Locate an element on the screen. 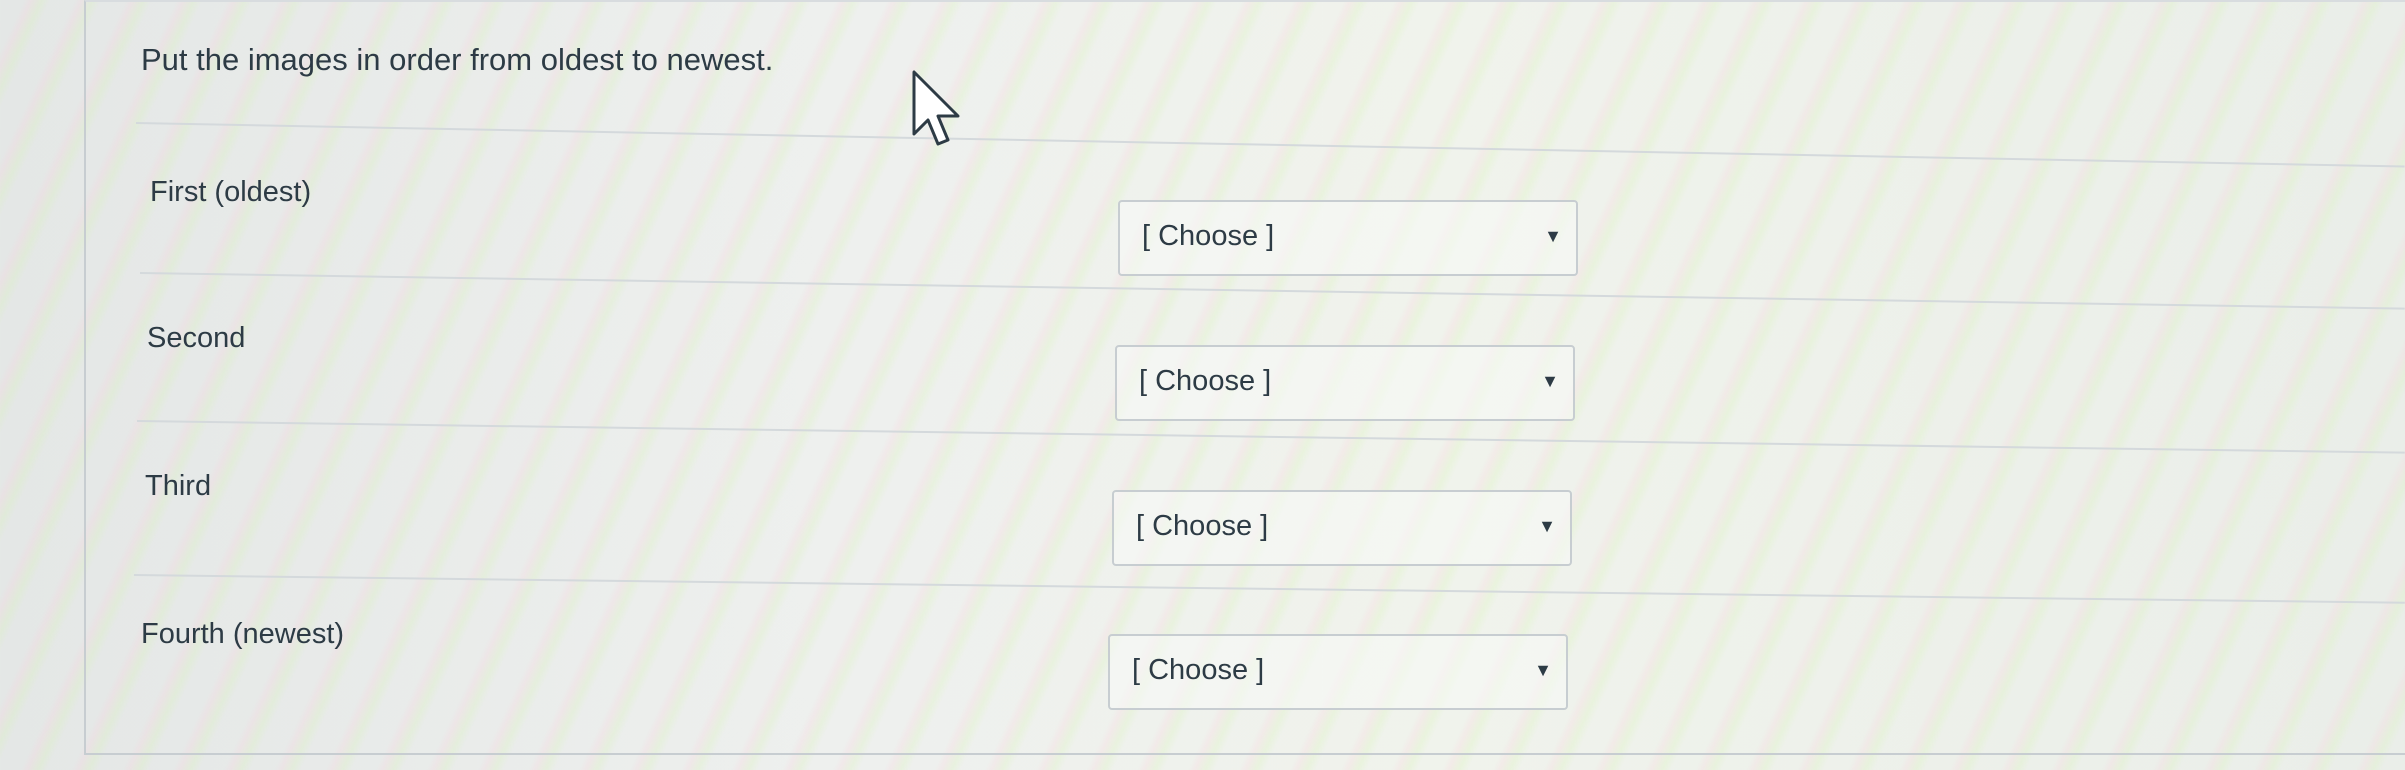  select-first: [ Choose ] ▼ is located at coordinates (1348, 238).